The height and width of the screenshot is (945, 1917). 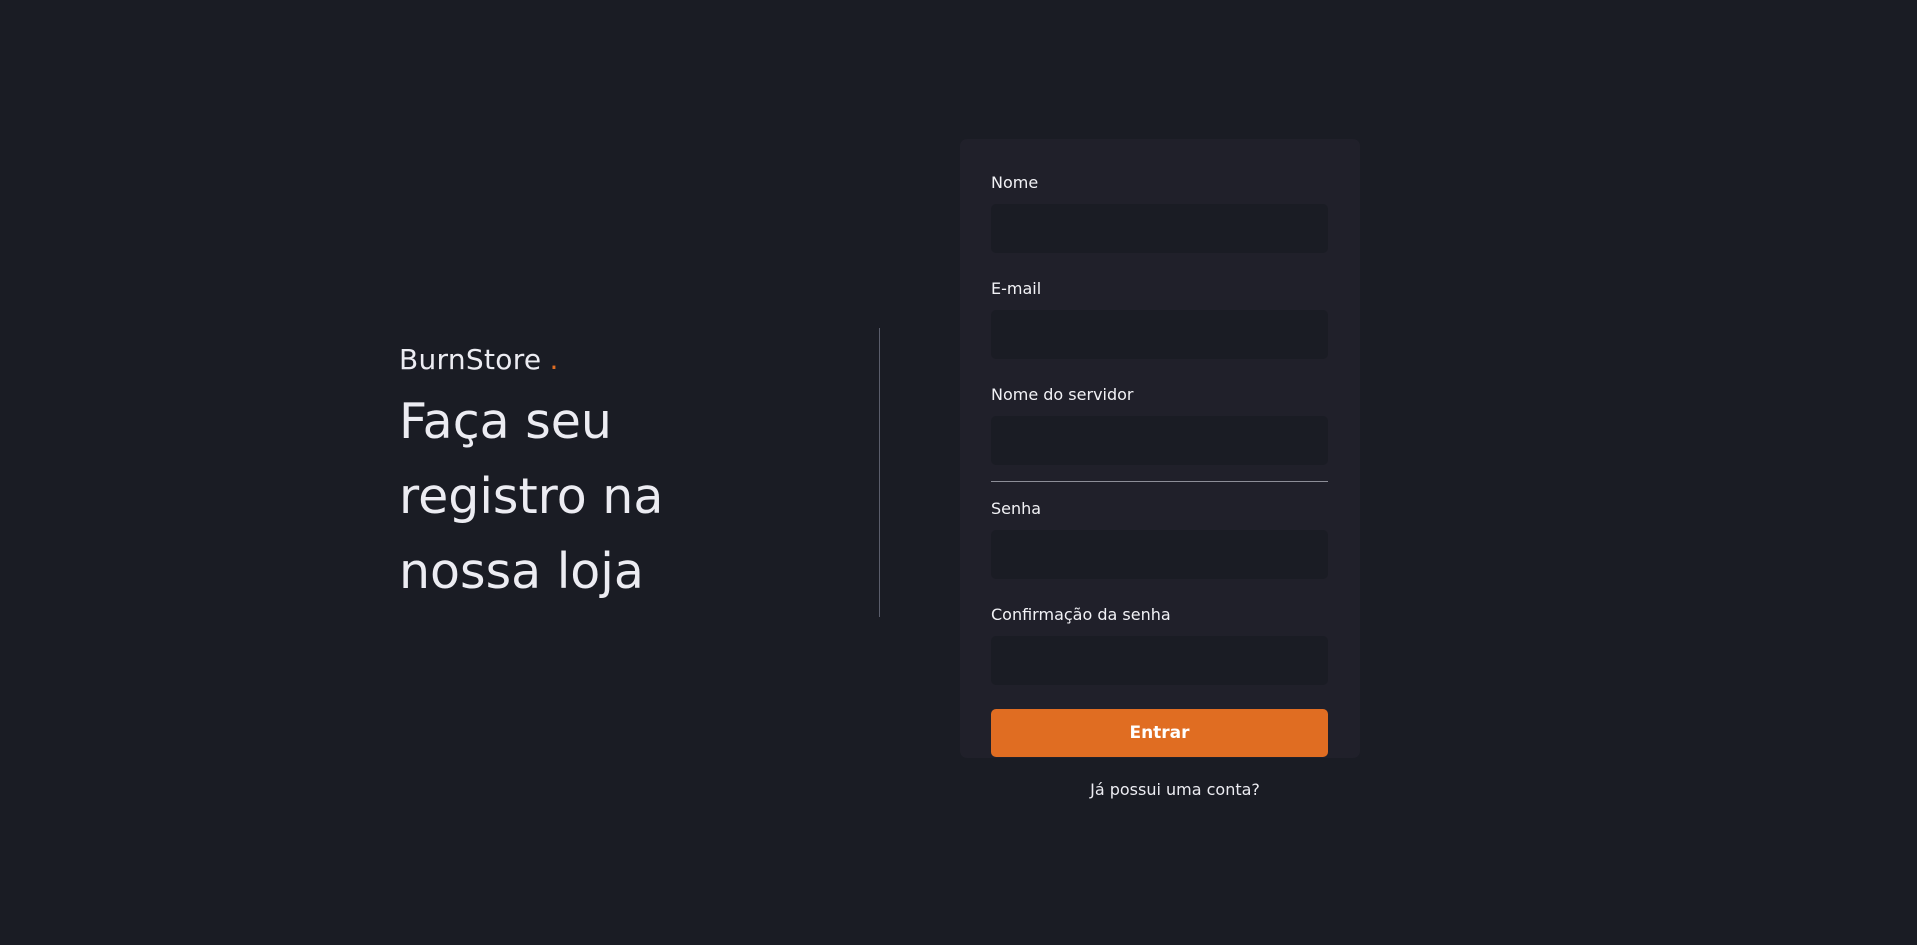 What do you see at coordinates (1062, 394) in the screenshot?
I see `server-name-label: Nome do servidor` at bounding box center [1062, 394].